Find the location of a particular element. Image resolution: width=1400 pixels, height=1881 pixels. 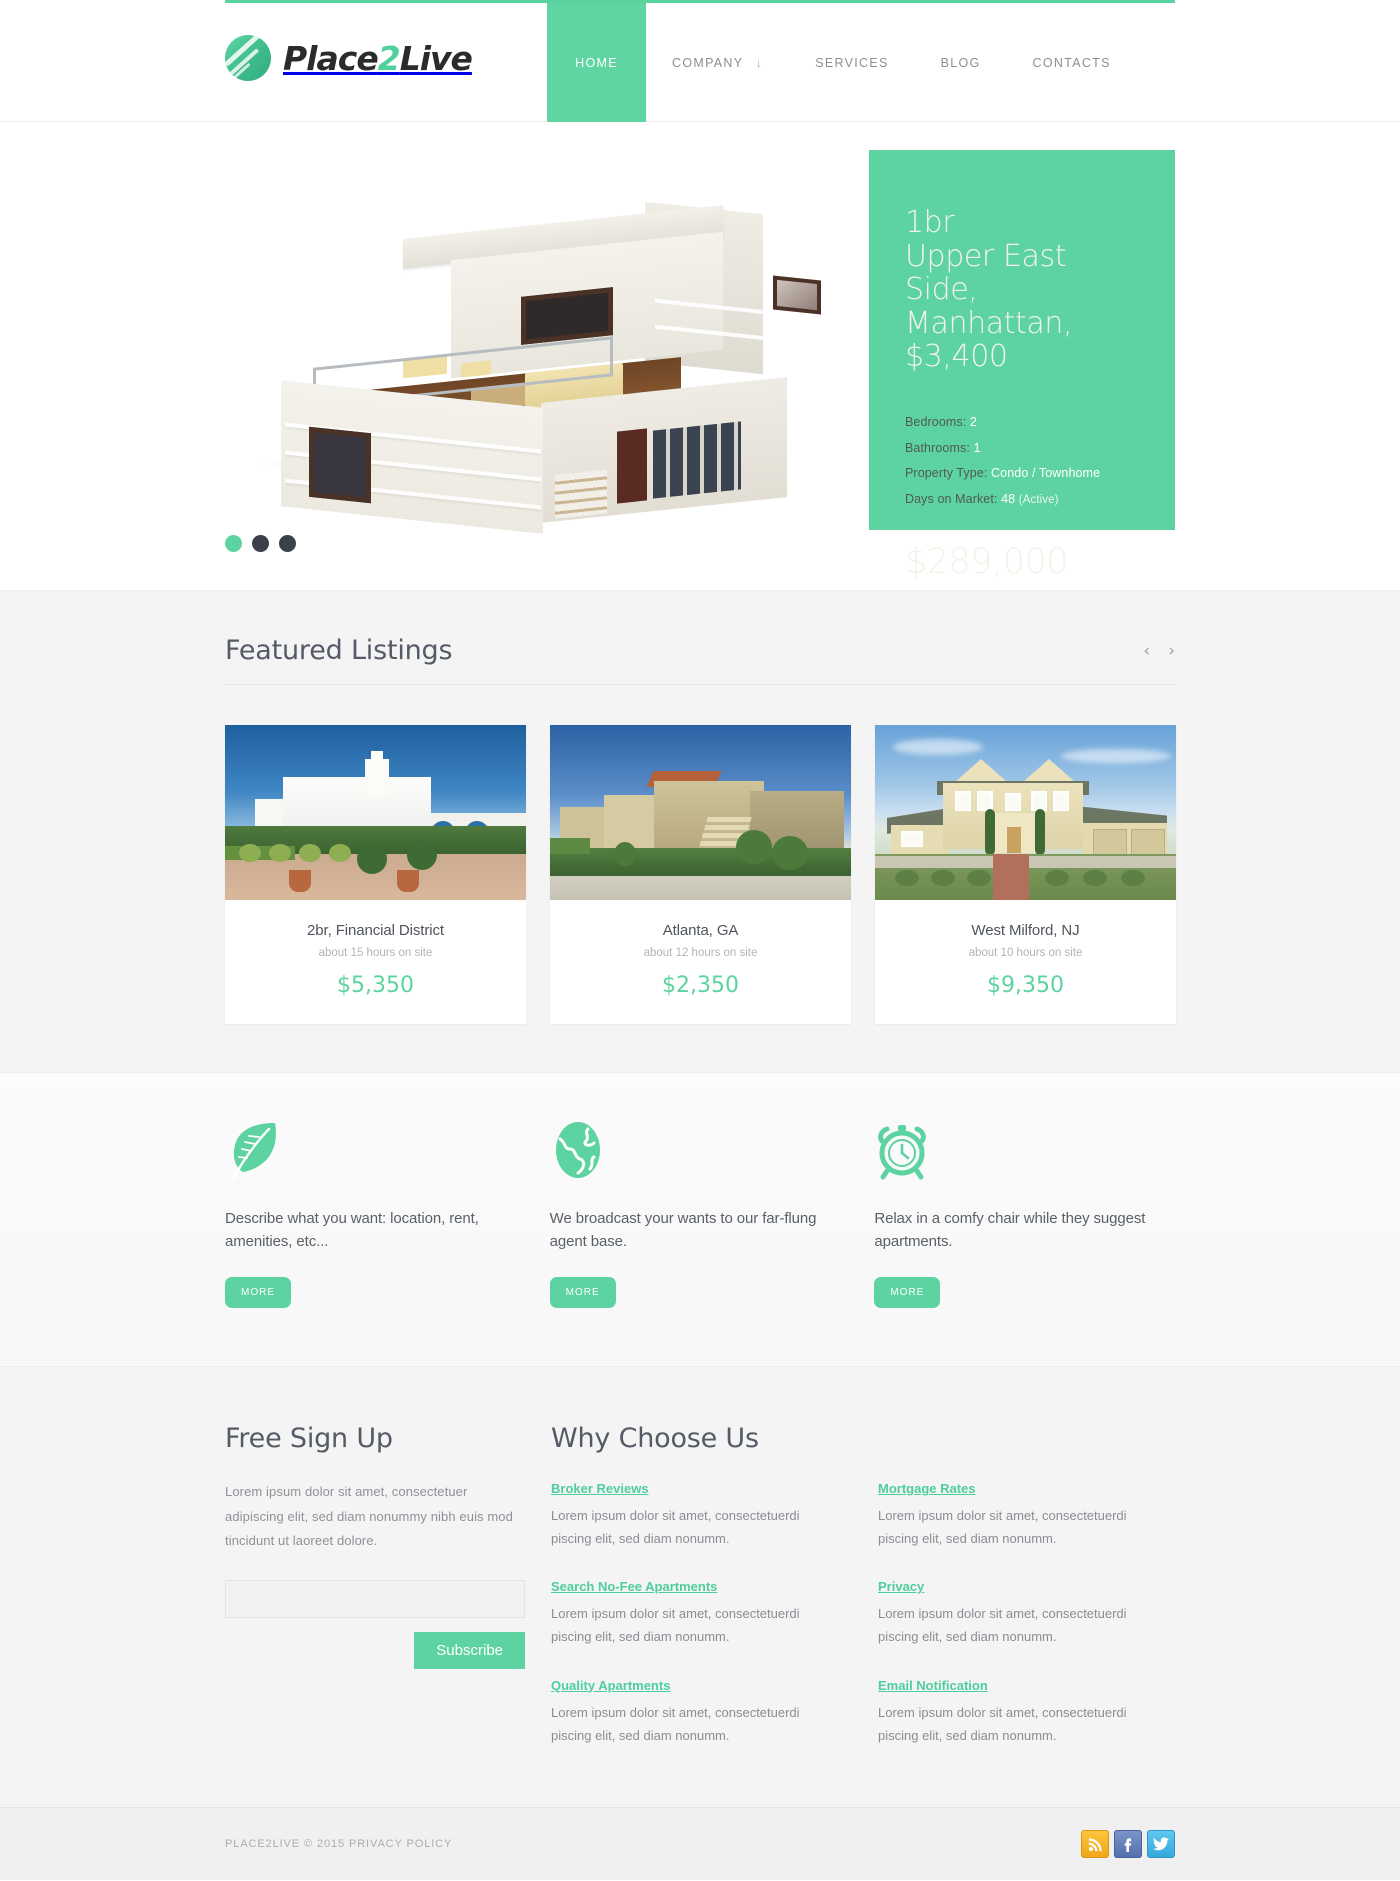

hero-spec-days-label: Days on Market: is located at coordinates (951, 498).